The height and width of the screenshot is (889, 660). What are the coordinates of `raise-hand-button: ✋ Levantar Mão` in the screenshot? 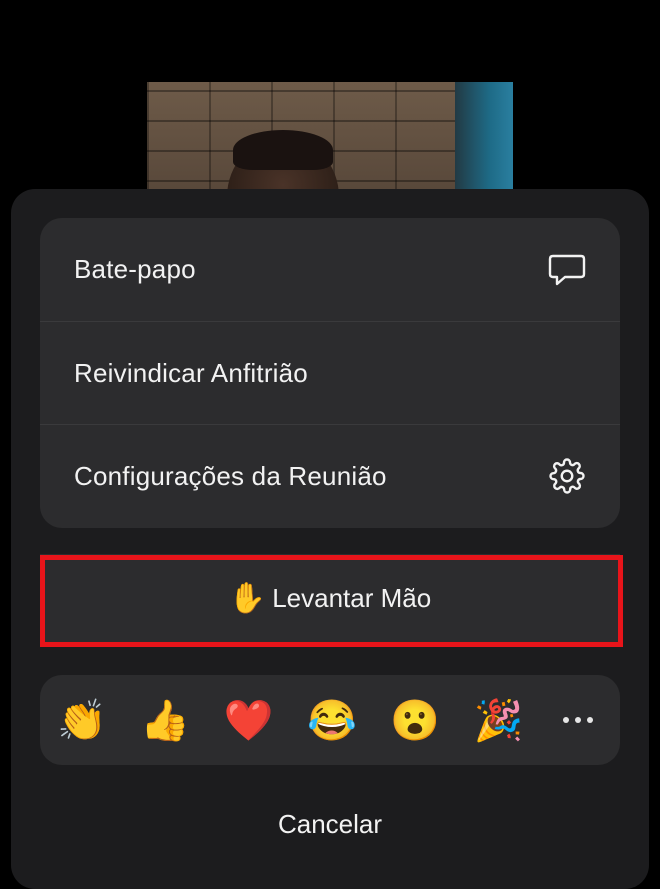 It's located at (330, 598).